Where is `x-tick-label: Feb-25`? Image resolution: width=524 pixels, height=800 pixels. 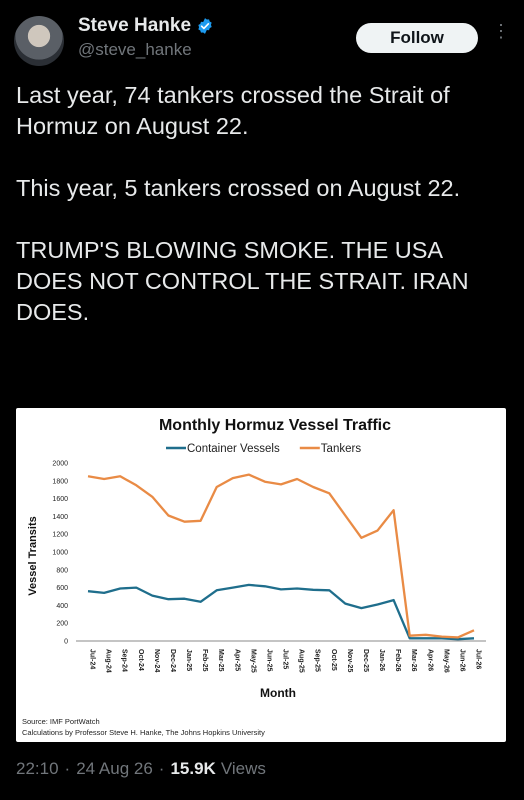
x-tick-label: Feb-25 is located at coordinates (204, 660).